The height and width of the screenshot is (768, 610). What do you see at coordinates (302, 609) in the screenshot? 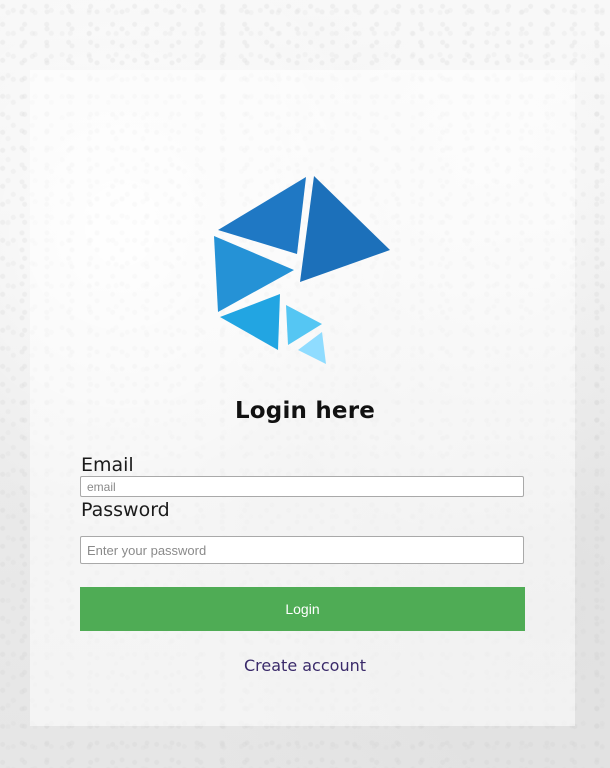
I see `login-button: Login` at bounding box center [302, 609].